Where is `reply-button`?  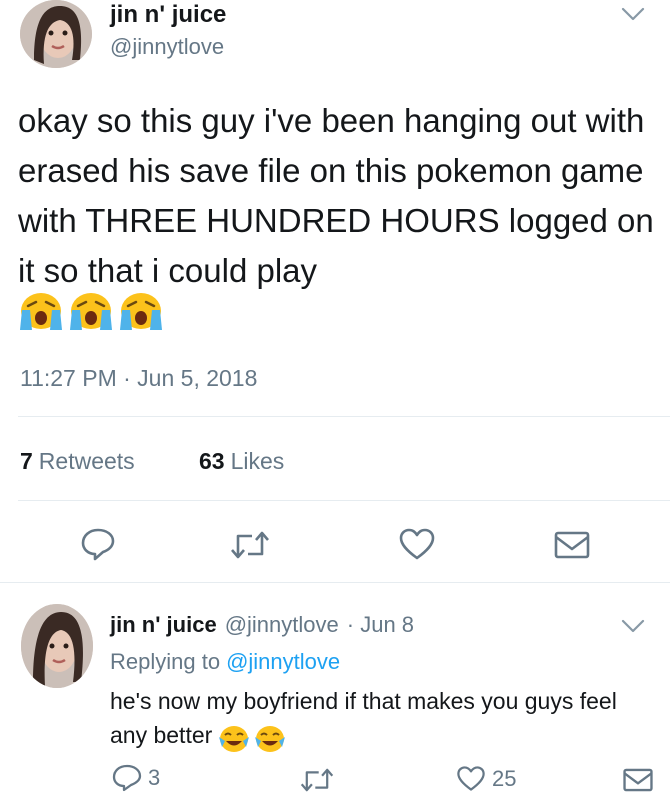 reply-button is located at coordinates (98, 544).